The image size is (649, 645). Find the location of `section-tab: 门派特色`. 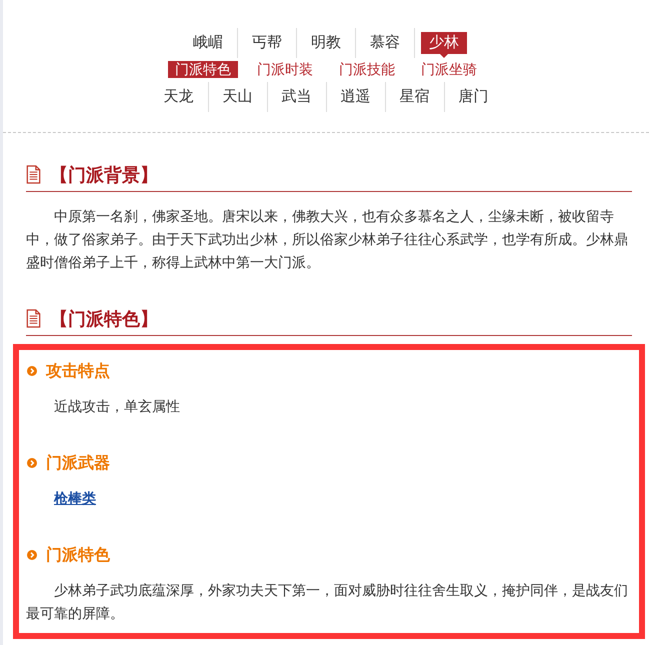

section-tab: 门派特色 is located at coordinates (203, 69).